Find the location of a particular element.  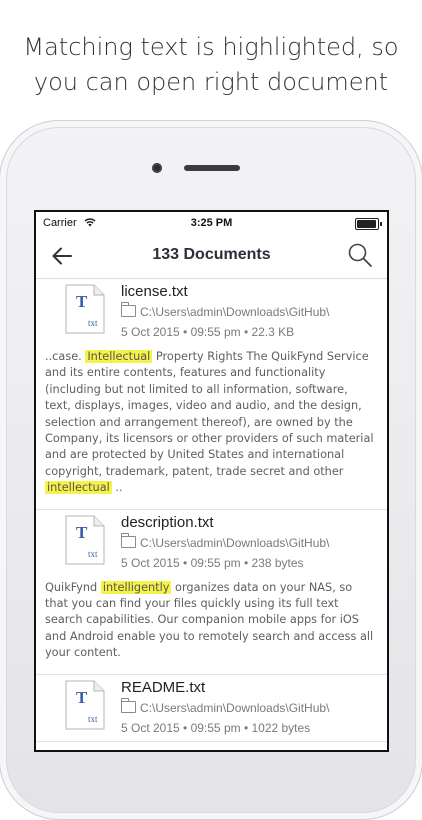

file-name: README.txt is located at coordinates (163, 687).